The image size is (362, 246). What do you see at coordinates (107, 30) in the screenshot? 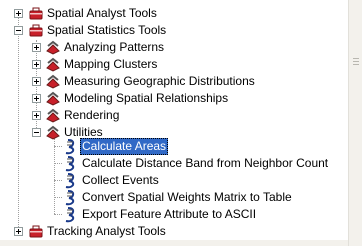
I see `tree-item-label: Spatial Statistics Tools` at bounding box center [107, 30].